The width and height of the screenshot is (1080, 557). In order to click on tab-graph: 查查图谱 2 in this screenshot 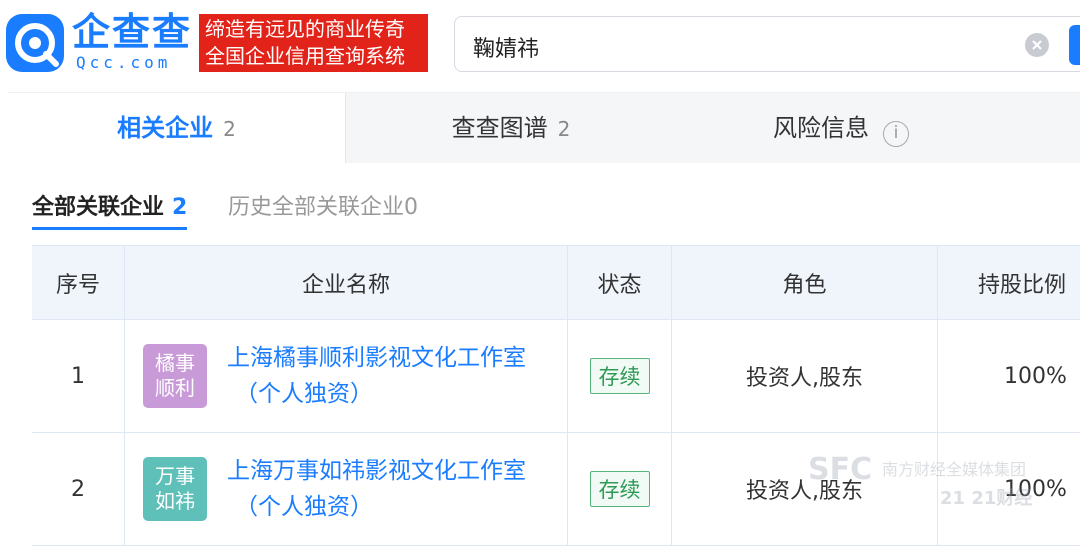, I will do `click(511, 128)`.